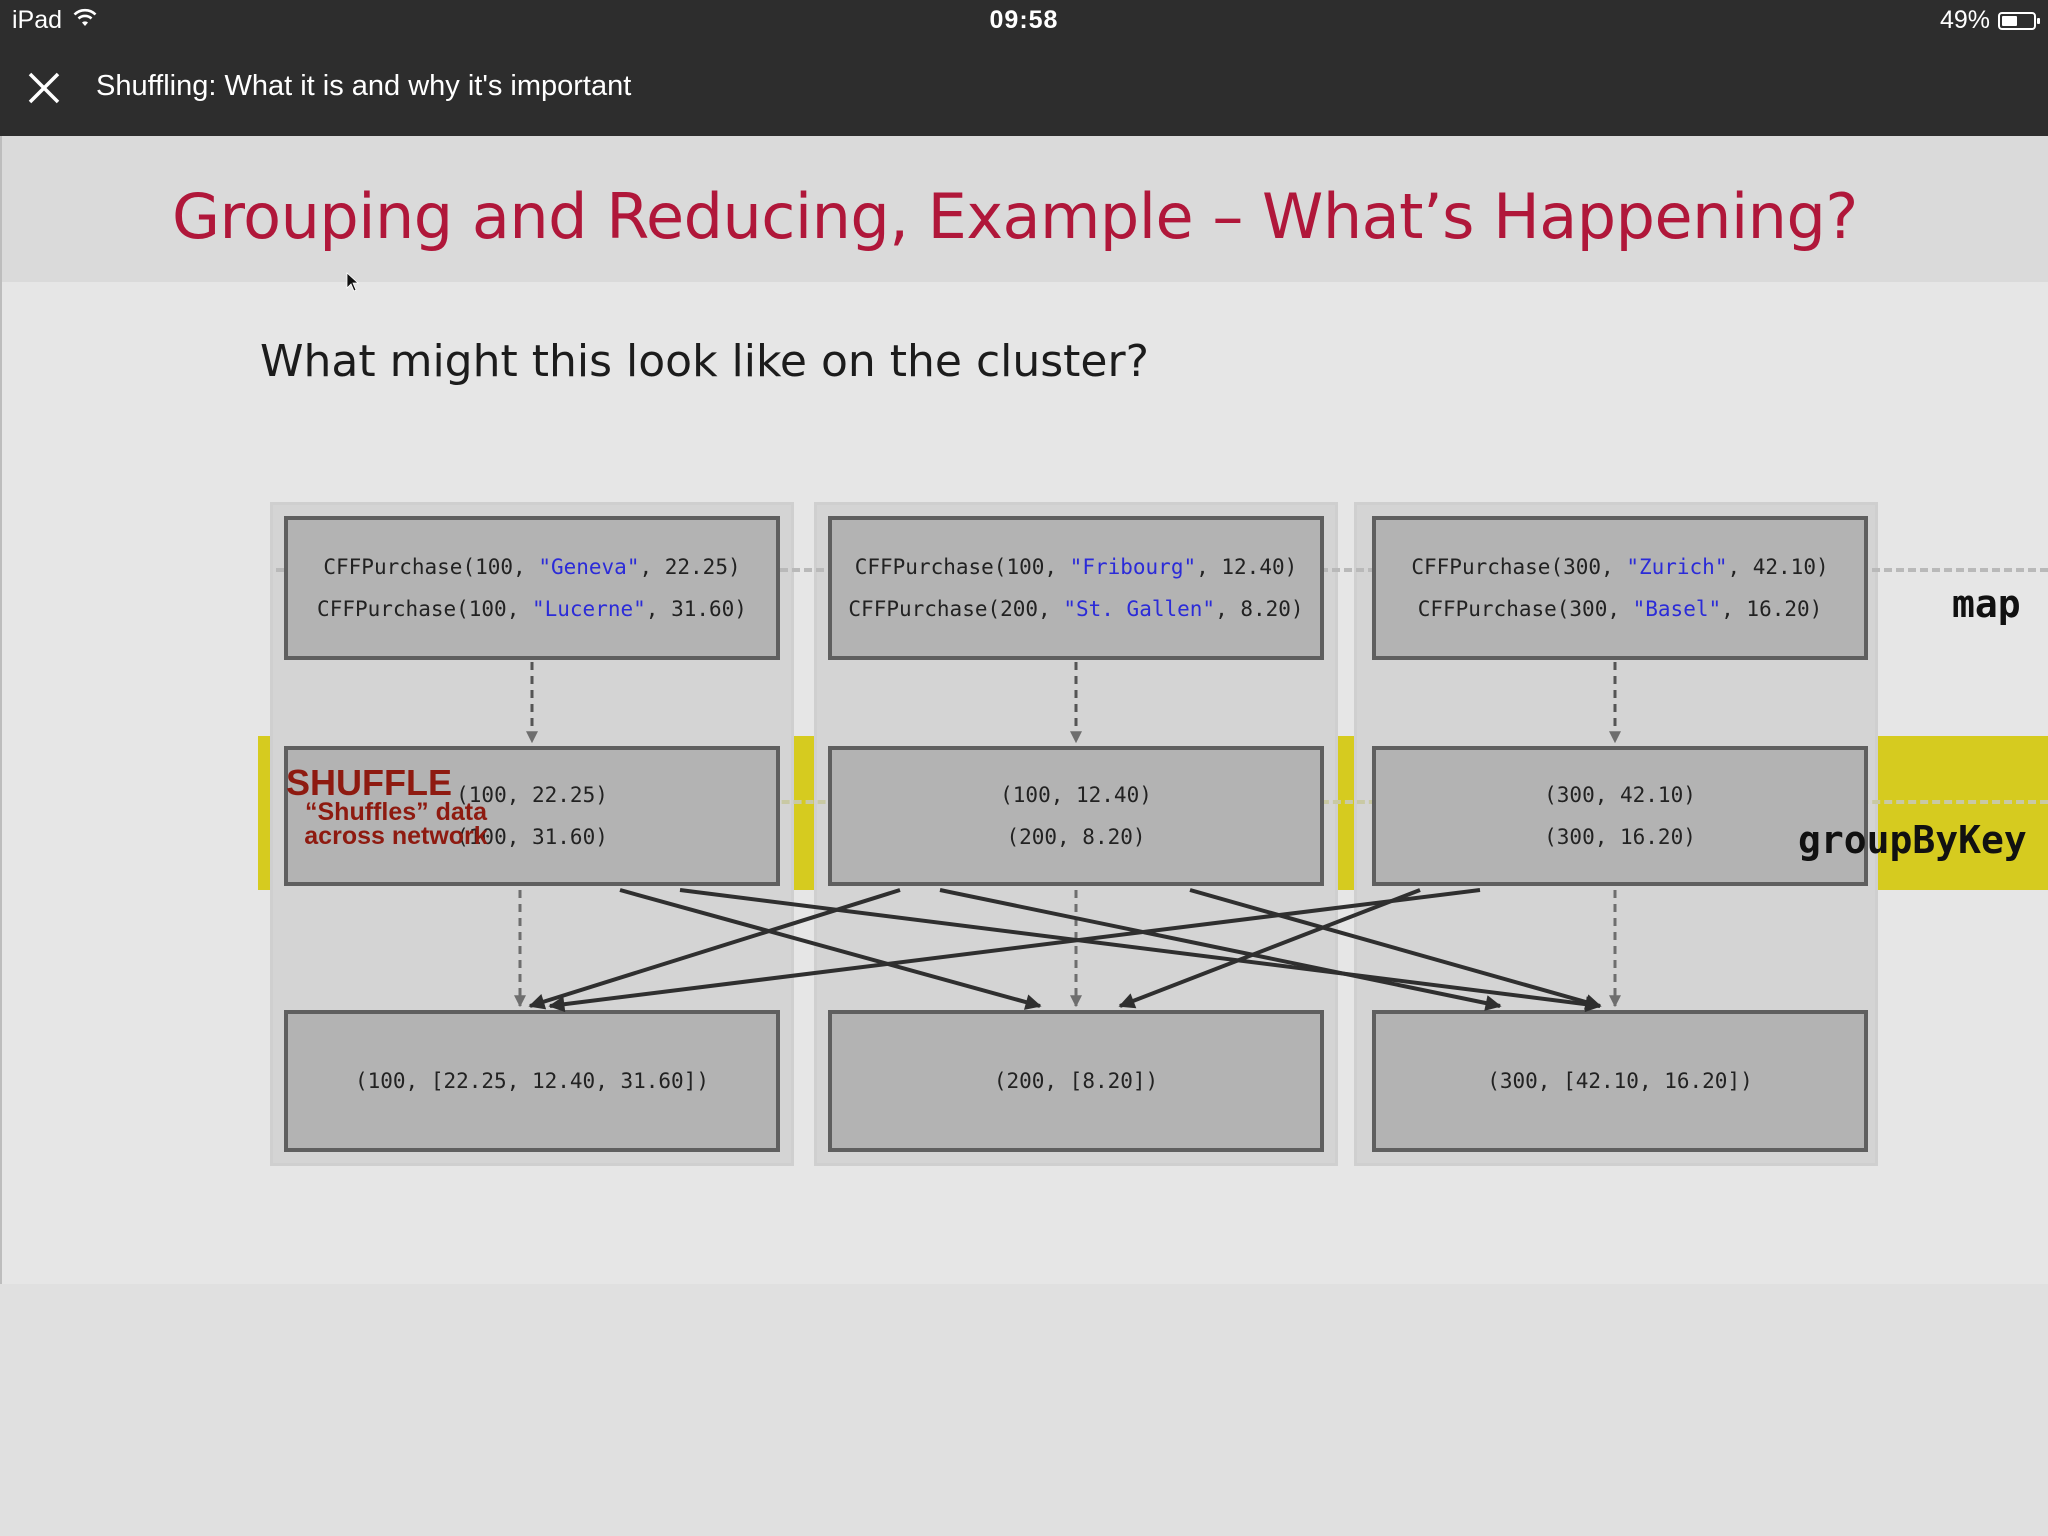  I want to click on close-button, so click(44, 88).